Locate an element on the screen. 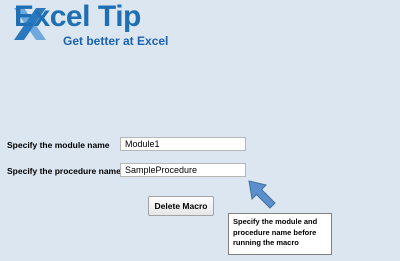 The width and height of the screenshot is (400, 261). logo-brand-second: Tip is located at coordinates (119, 16).